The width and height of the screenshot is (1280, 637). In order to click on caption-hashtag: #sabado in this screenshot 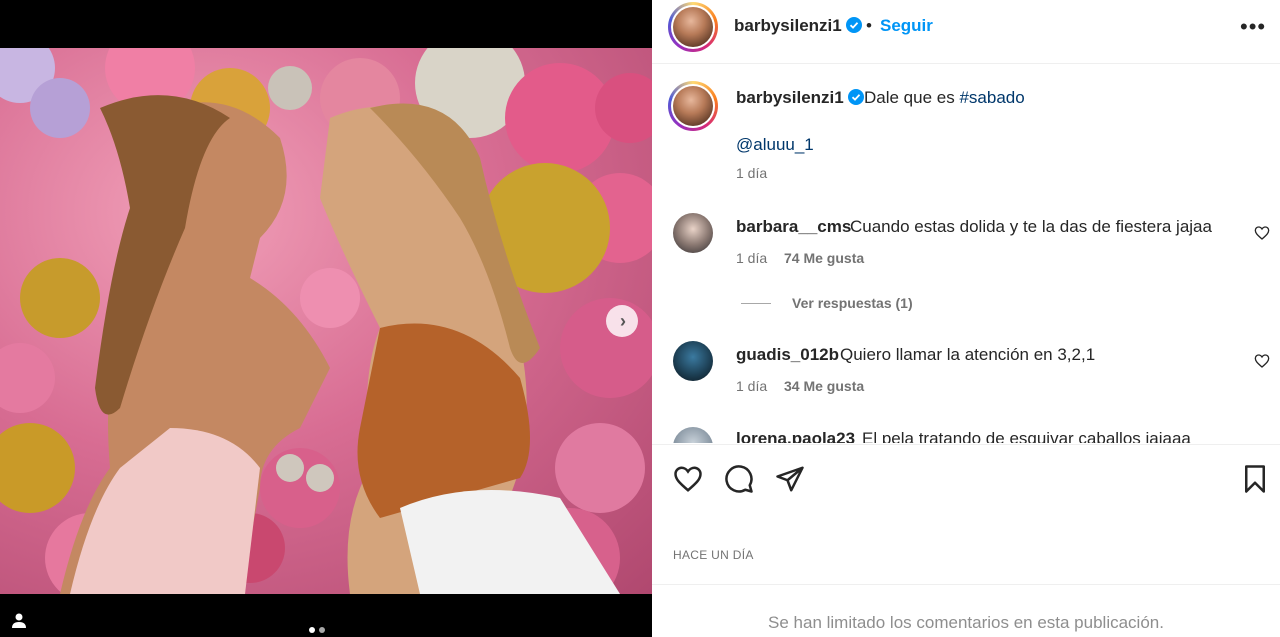, I will do `click(991, 97)`.